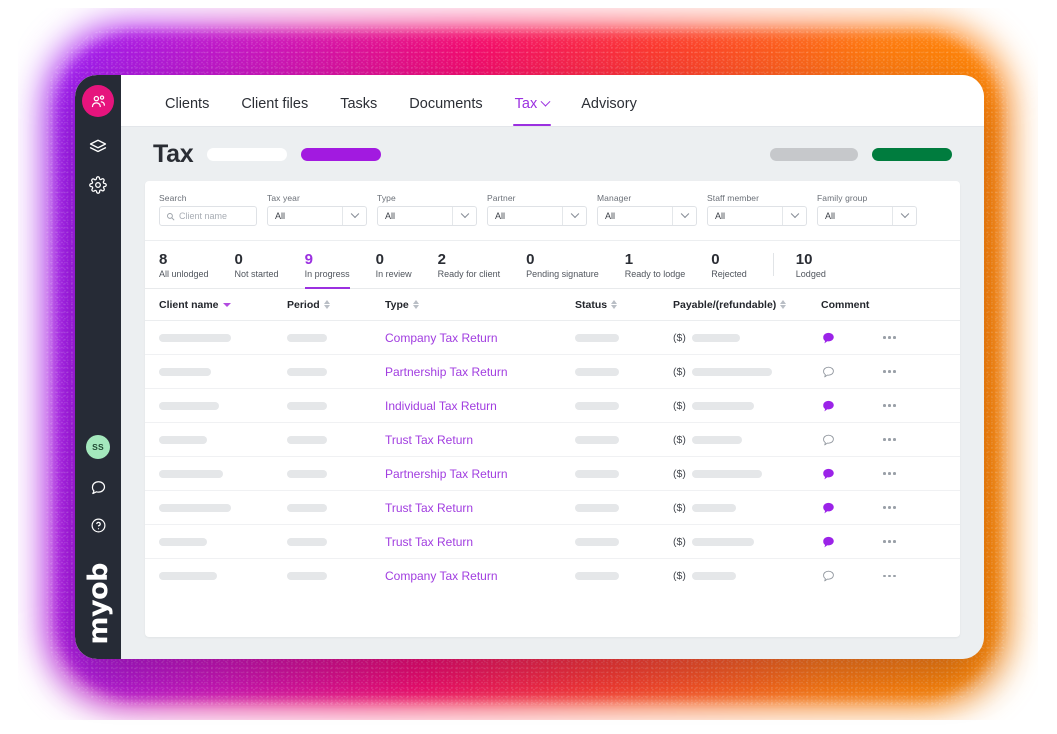 This screenshot has height=734, width=1057. Describe the element at coordinates (614, 304) in the screenshot. I see `sort-icon` at that location.